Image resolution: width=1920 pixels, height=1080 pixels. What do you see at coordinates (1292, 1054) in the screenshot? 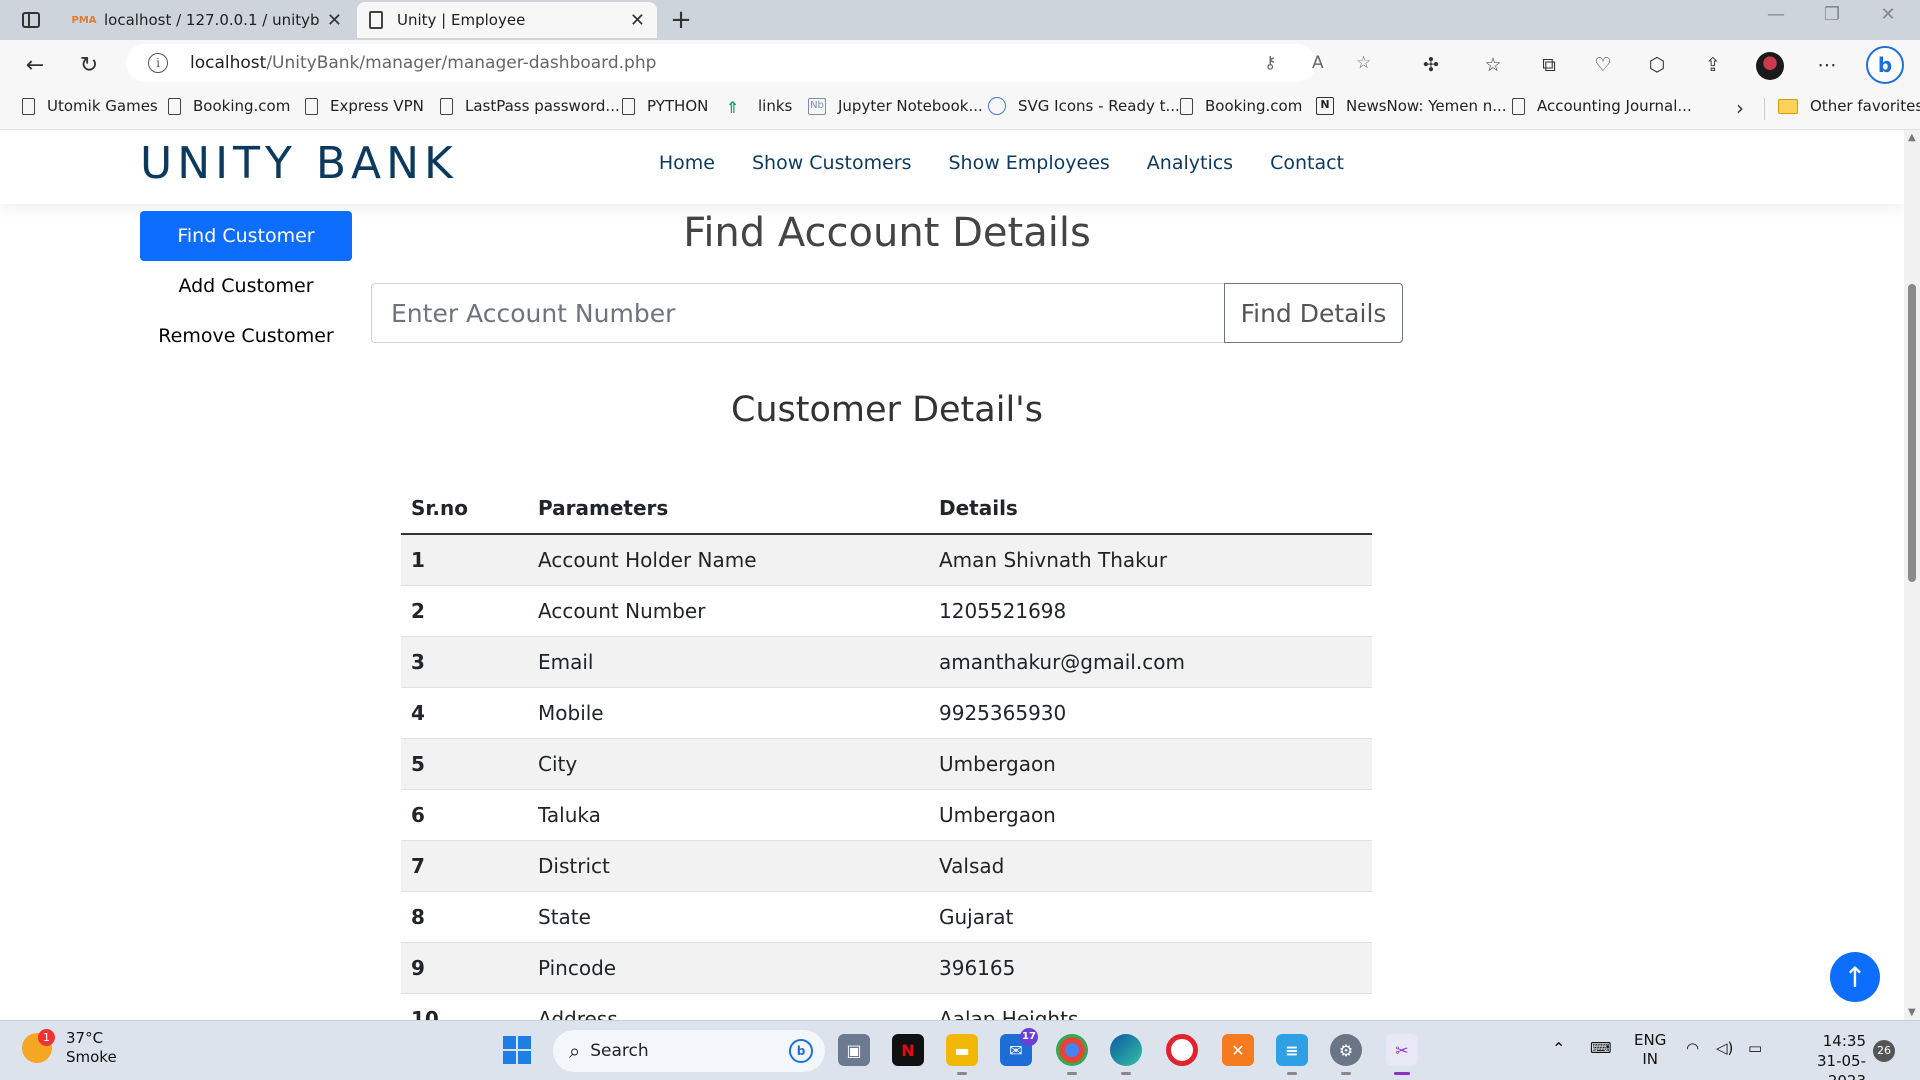
I see `notepad-icon: ≡` at bounding box center [1292, 1054].